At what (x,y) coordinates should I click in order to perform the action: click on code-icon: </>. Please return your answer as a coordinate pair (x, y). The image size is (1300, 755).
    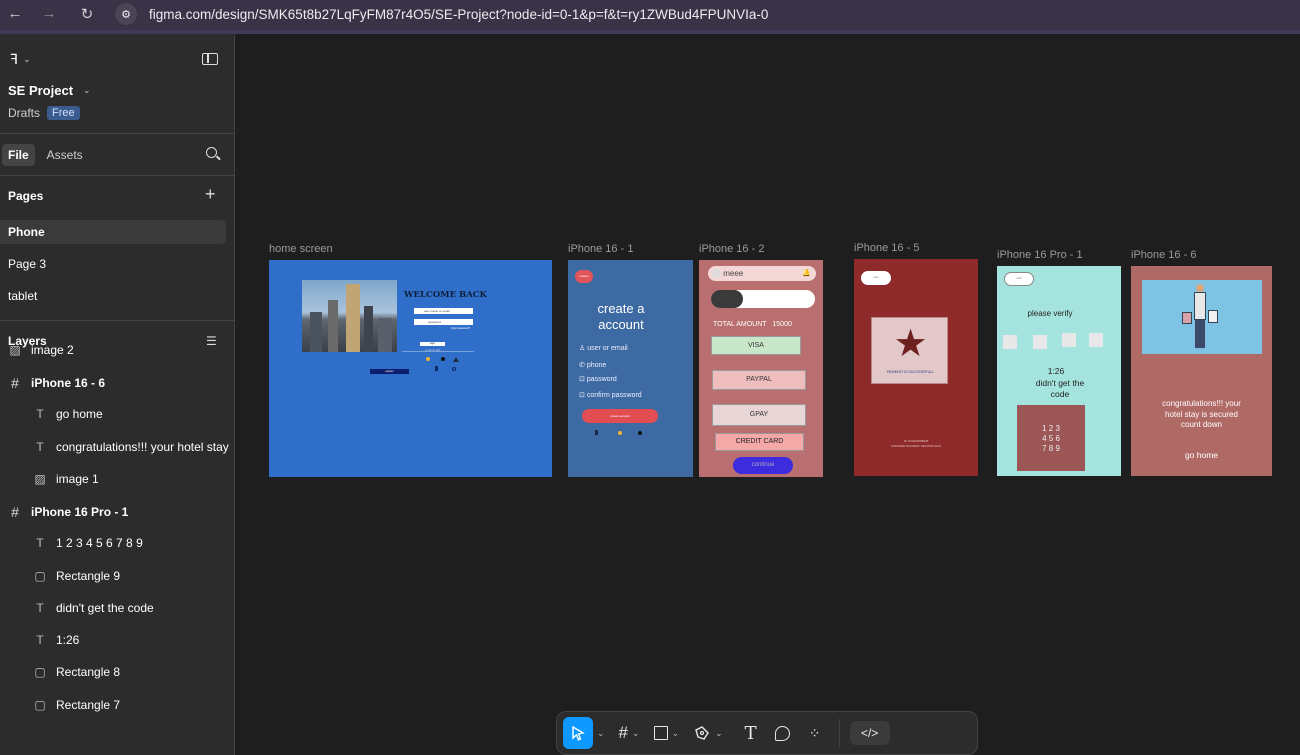
    Looking at the image, I should click on (869, 733).